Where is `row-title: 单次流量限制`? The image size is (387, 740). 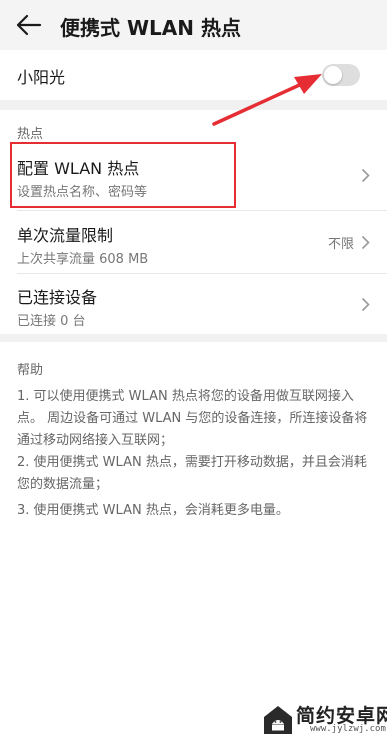
row-title: 单次流量限制 is located at coordinates (65, 235).